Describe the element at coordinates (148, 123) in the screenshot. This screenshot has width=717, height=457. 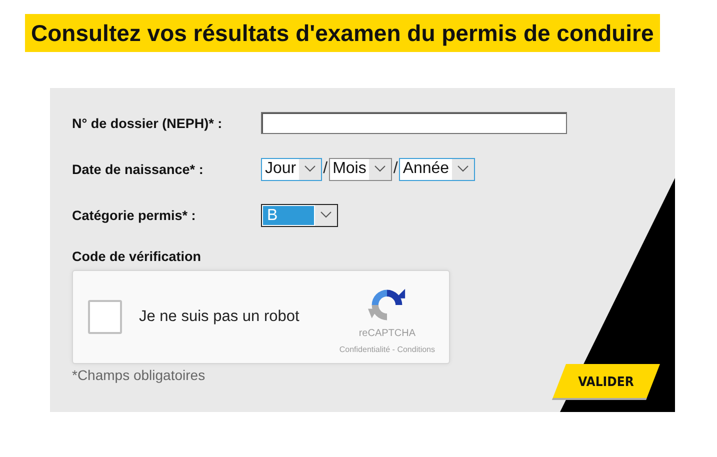
I see `field-label: N° de dossier (NEPH)* :` at that location.